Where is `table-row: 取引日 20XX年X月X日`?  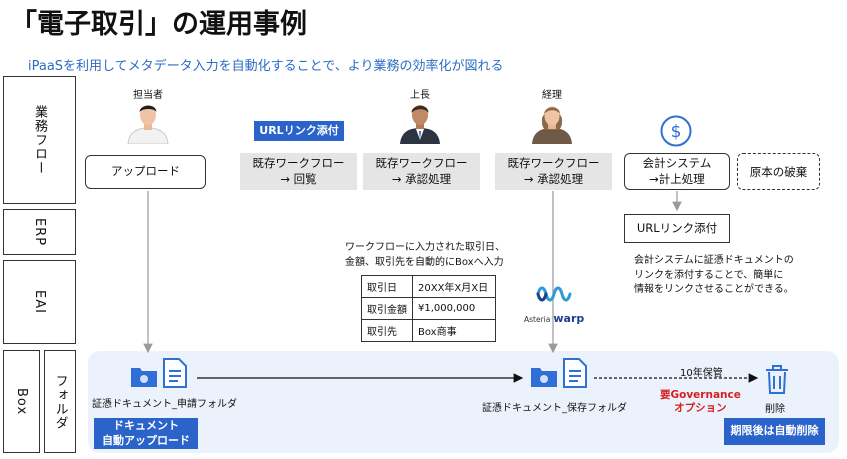 table-row: 取引日 20XX年X月X日 is located at coordinates (428, 286).